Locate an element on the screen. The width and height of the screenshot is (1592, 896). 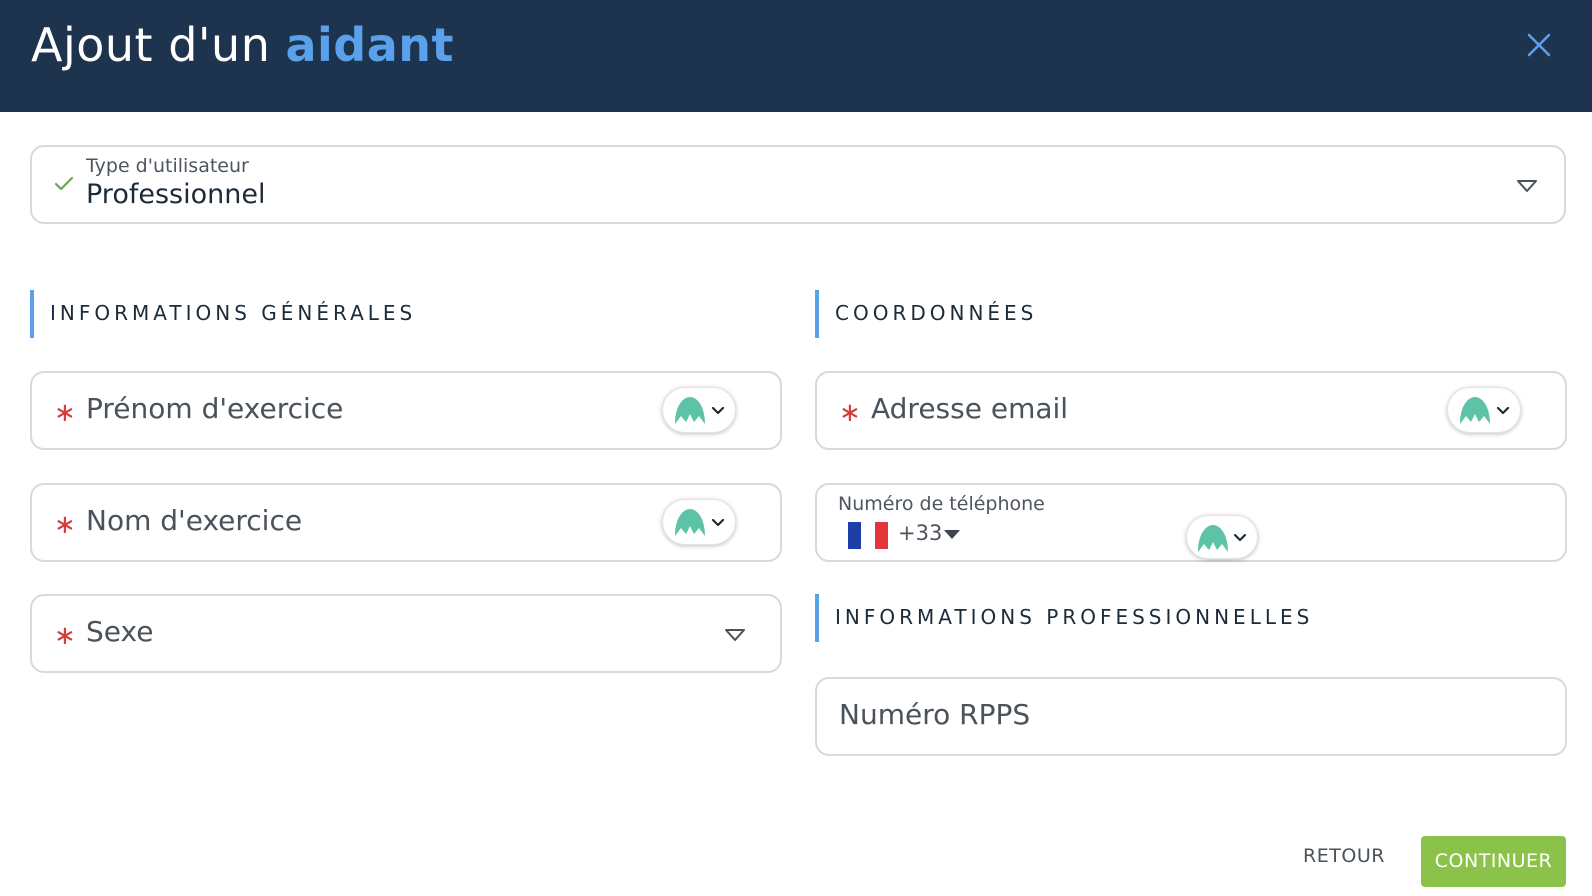
dialog-title: Ajout d'un aidant is located at coordinates (242, 45).